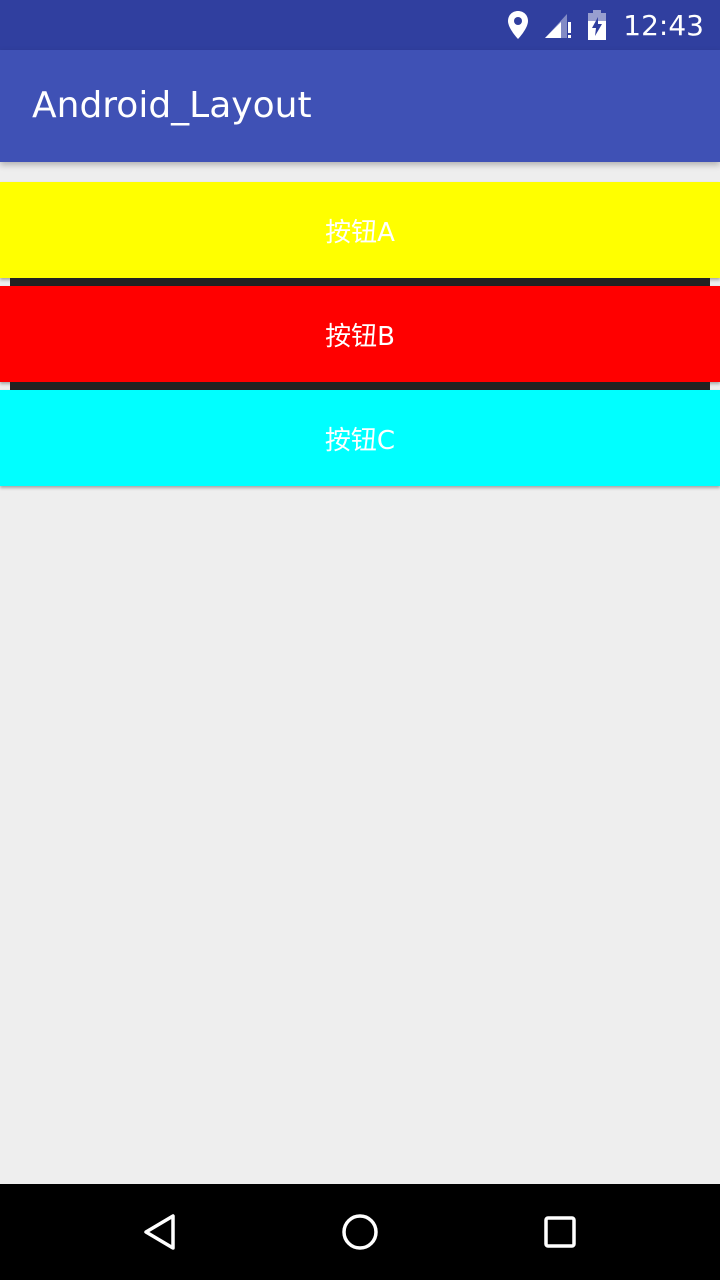 Image resolution: width=720 pixels, height=1280 pixels. I want to click on status-icons: 12:43, so click(605, 25).